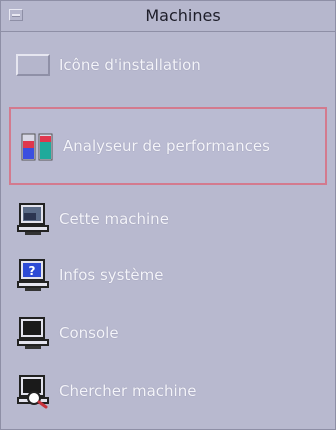 The height and width of the screenshot is (430, 336). What do you see at coordinates (169, 275) in the screenshot?
I see `item-system-info: ? Infos système` at bounding box center [169, 275].